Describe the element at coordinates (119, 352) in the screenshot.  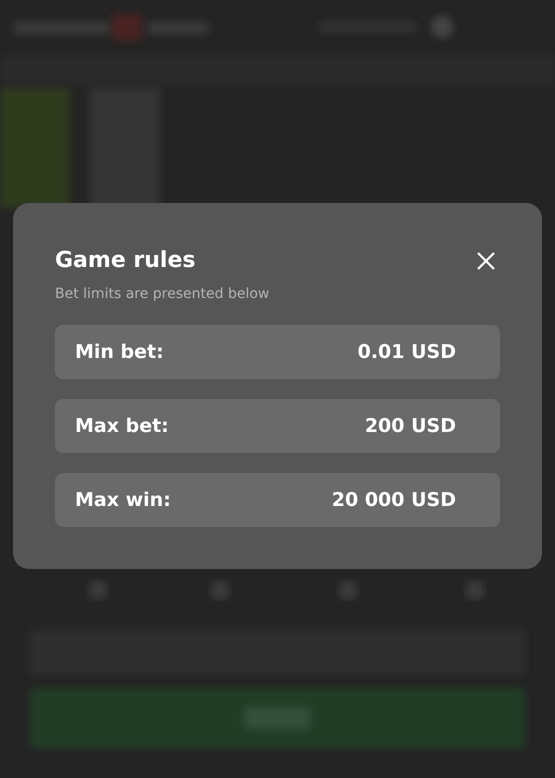
I see `limit-label: Min bet:` at that location.